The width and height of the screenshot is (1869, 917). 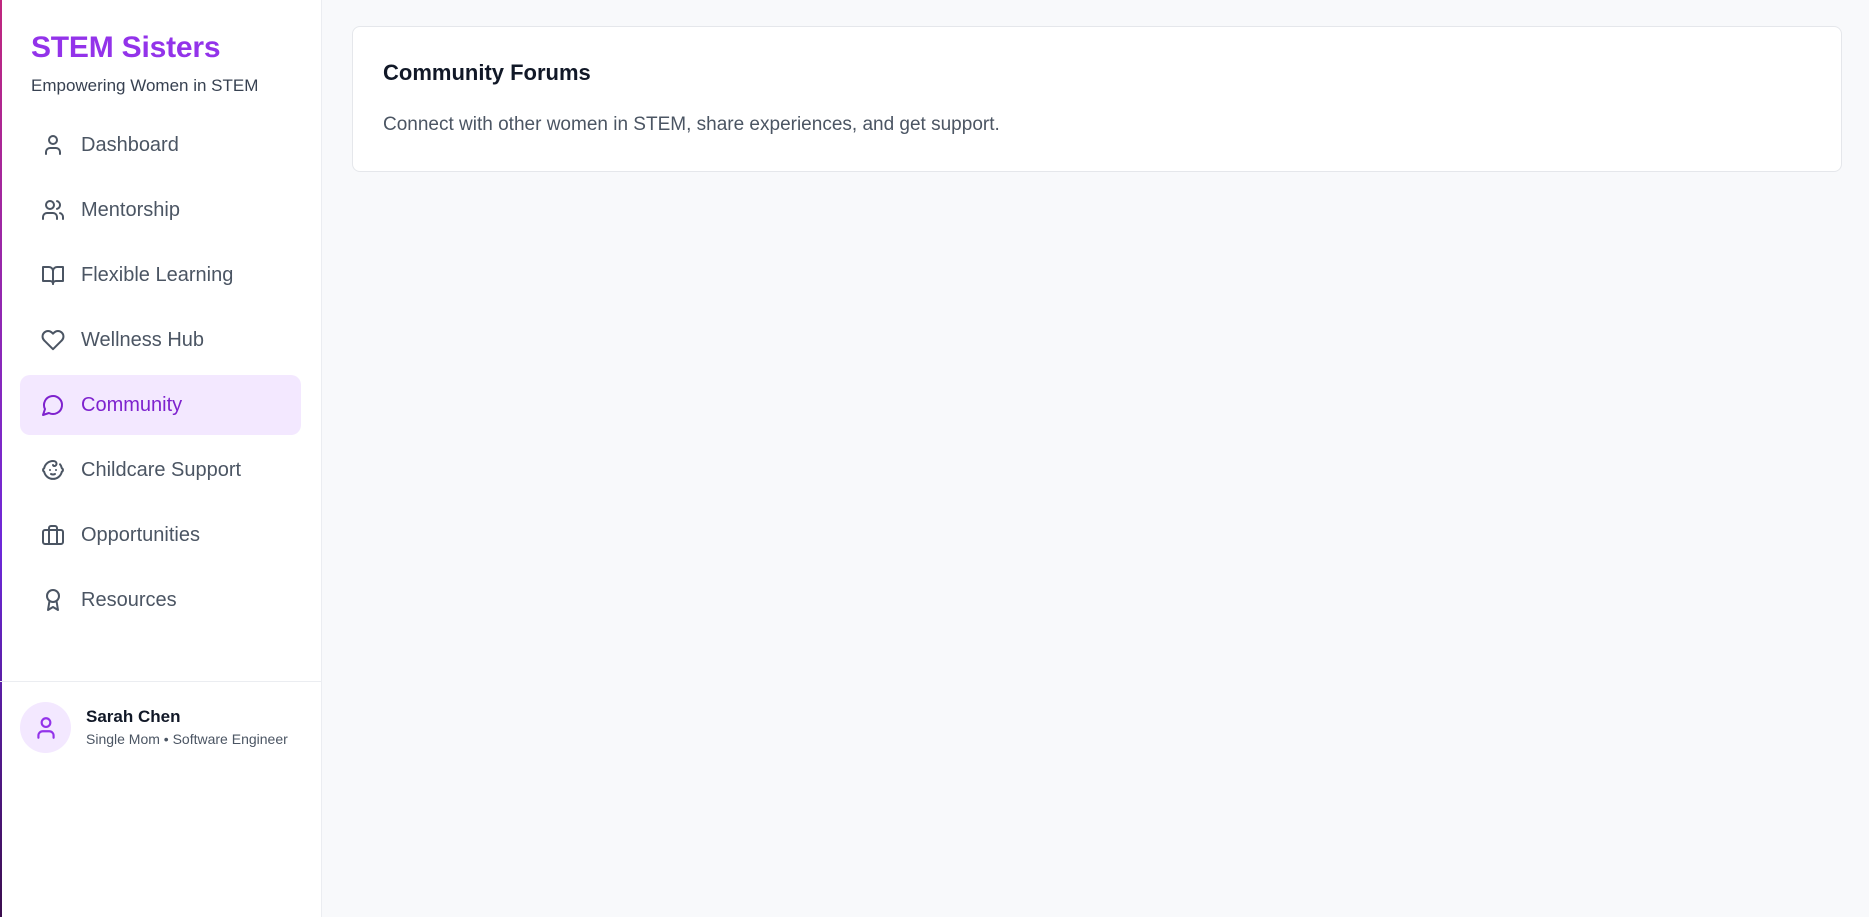 What do you see at coordinates (129, 599) in the screenshot?
I see `sidebar-item-label: Resources` at bounding box center [129, 599].